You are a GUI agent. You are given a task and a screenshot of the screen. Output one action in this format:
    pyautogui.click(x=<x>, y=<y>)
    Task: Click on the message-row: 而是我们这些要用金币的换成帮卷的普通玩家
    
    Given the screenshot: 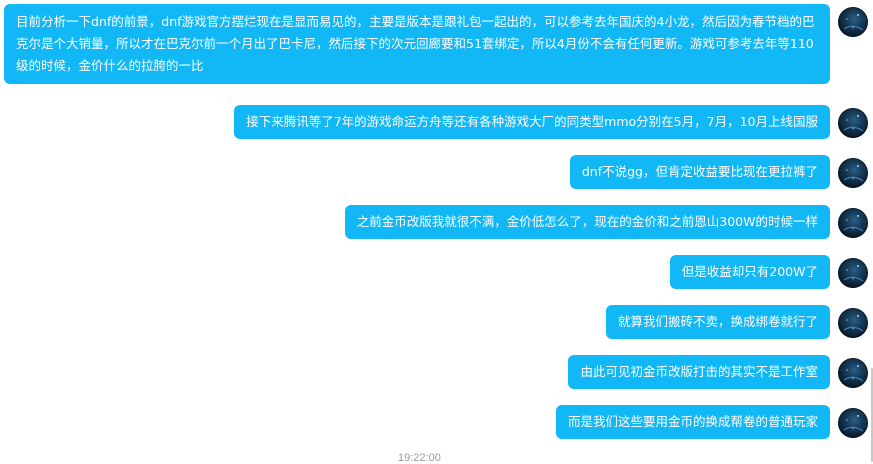 What is the action you would take?
    pyautogui.click(x=714, y=422)
    